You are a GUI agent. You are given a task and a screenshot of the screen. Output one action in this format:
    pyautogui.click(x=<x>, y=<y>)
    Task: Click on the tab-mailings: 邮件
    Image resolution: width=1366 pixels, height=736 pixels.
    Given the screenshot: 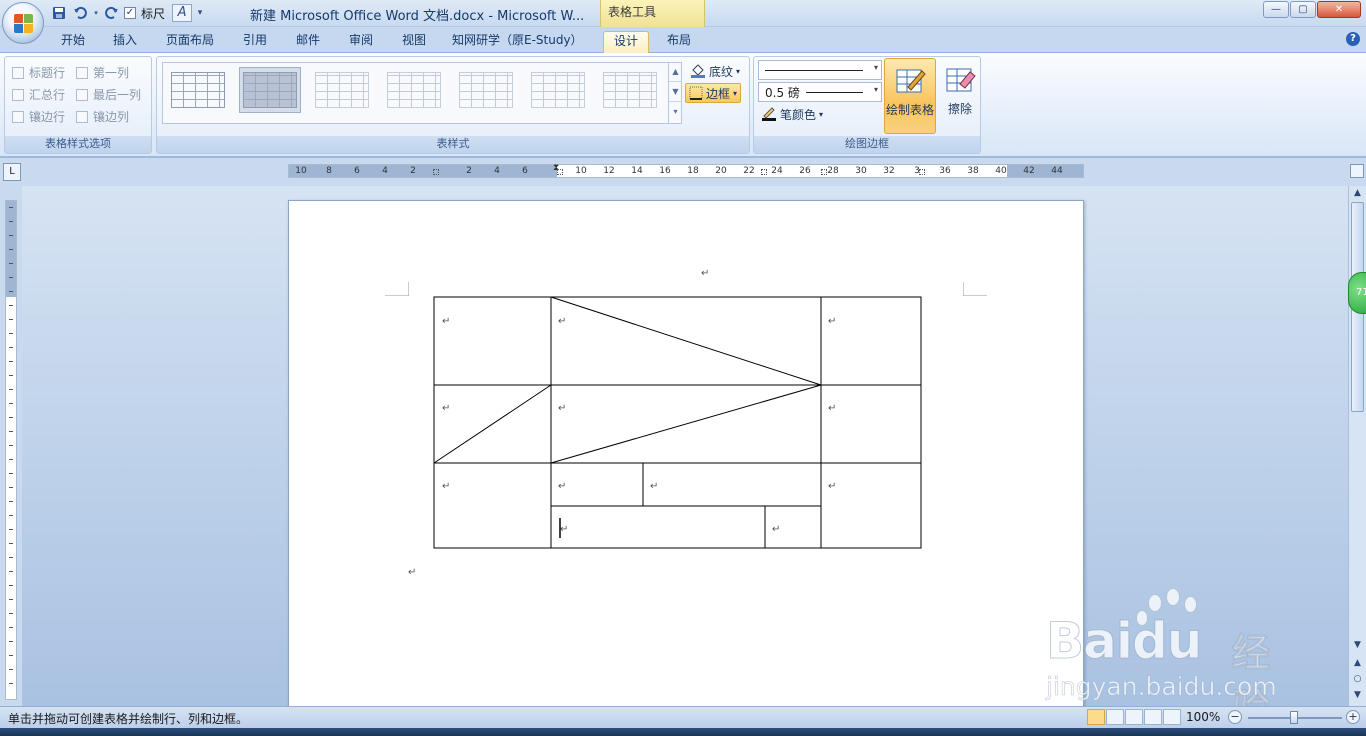 What is the action you would take?
    pyautogui.click(x=308, y=42)
    